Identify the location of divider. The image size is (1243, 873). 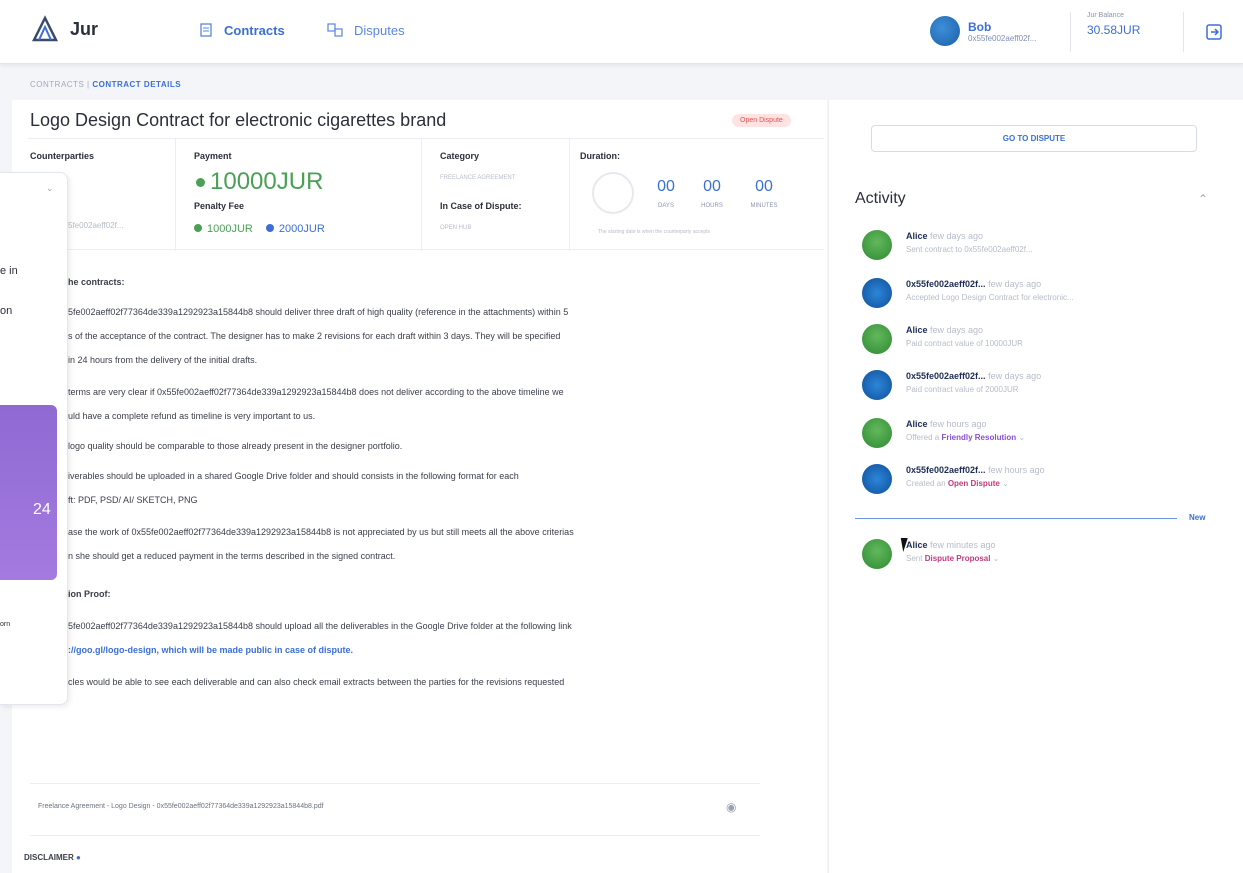
(395, 835).